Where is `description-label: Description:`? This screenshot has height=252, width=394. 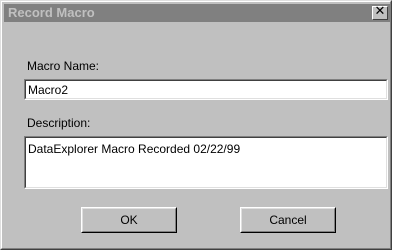 description-label: Description: is located at coordinates (59, 123).